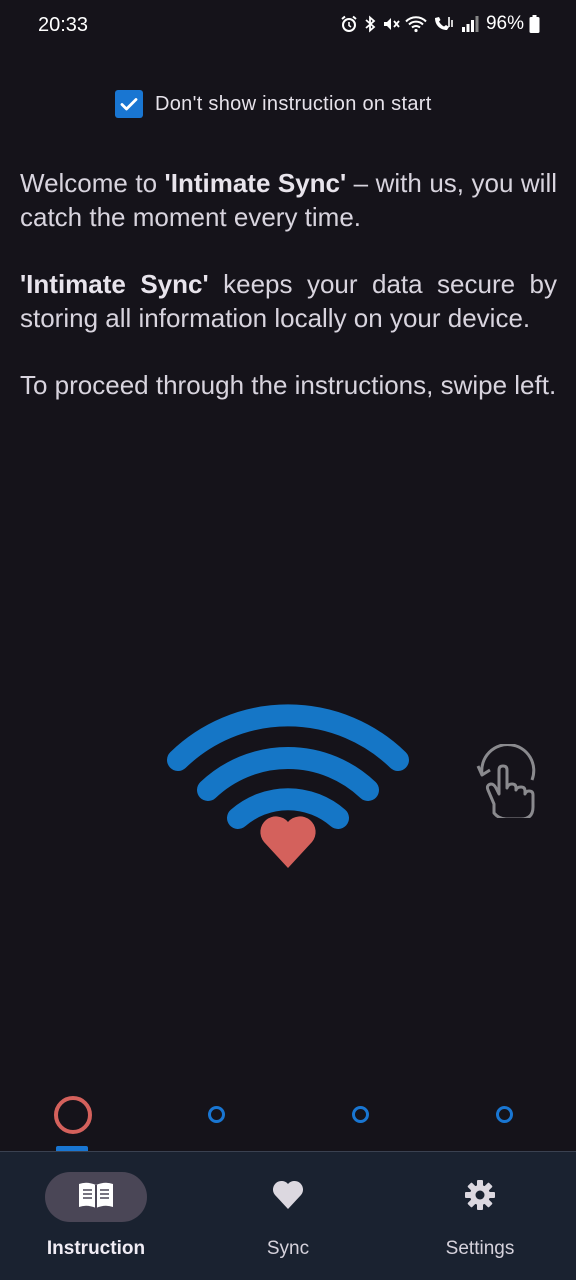 The image size is (576, 1280). I want to click on nav-item-sync: Sync, so click(288, 1216).